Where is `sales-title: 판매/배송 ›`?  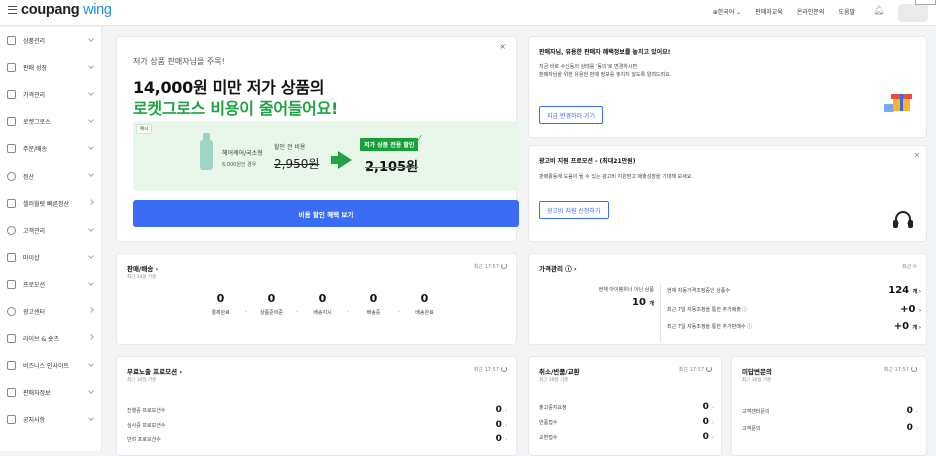
sales-title: 판매/배송 › is located at coordinates (142, 268).